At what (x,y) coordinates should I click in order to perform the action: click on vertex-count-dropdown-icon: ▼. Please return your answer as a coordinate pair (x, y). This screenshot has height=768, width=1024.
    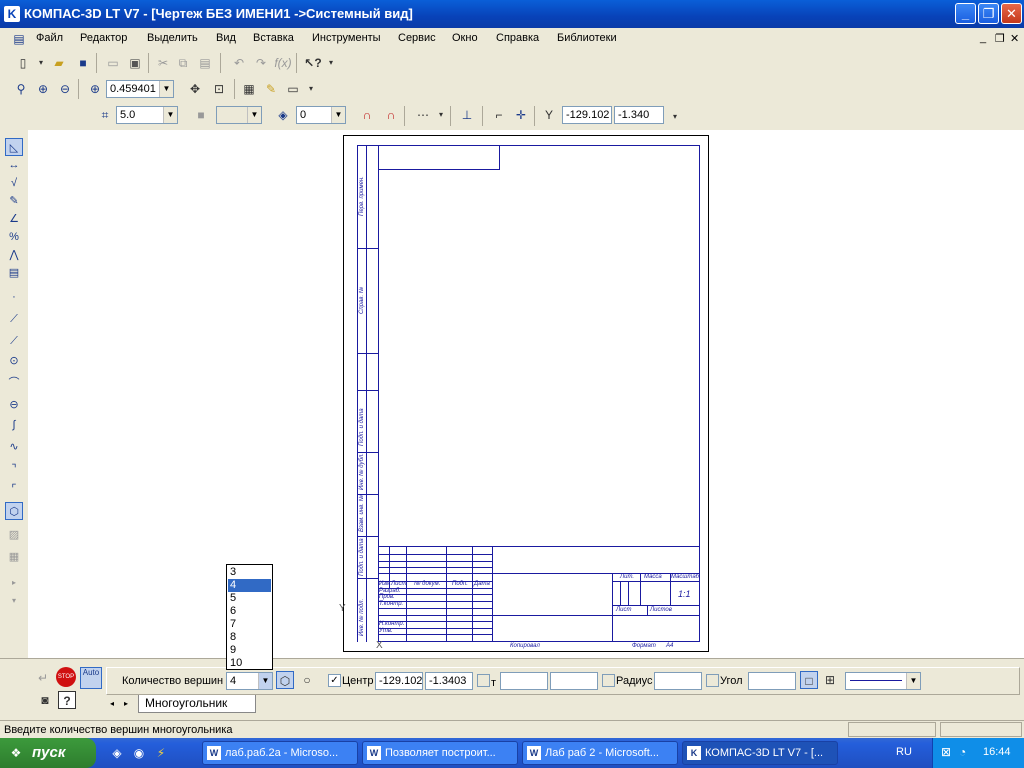
    Looking at the image, I should click on (265, 681).